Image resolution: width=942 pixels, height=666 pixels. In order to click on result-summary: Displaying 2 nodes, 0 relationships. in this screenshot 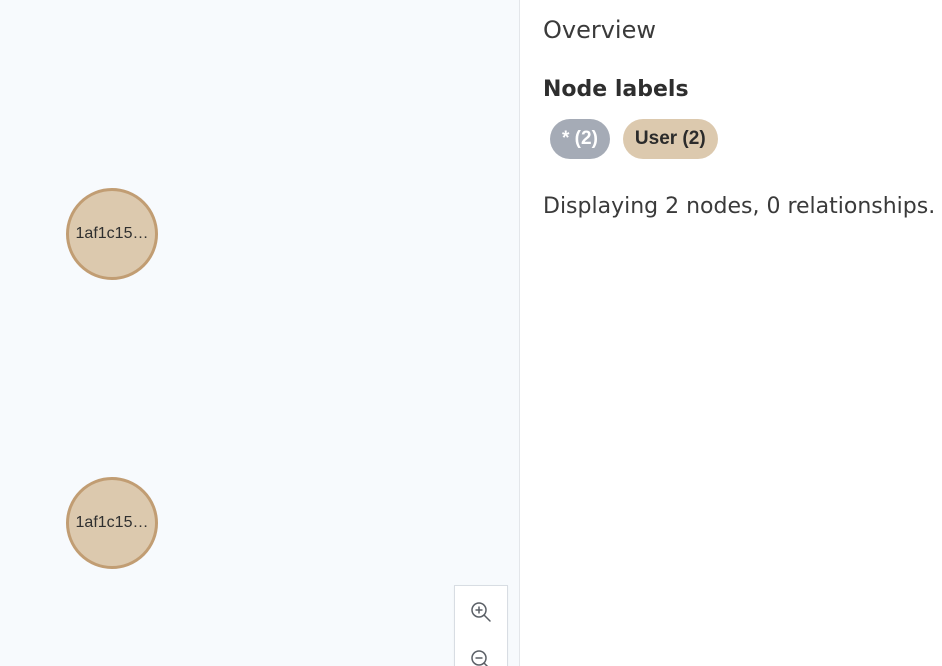, I will do `click(739, 206)`.